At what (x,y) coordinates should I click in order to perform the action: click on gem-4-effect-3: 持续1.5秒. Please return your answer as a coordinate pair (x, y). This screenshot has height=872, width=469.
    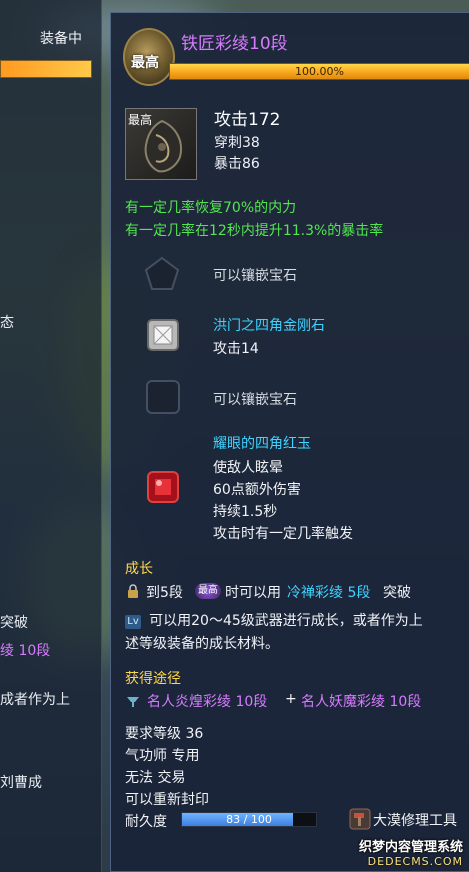
    Looking at the image, I should click on (245, 512).